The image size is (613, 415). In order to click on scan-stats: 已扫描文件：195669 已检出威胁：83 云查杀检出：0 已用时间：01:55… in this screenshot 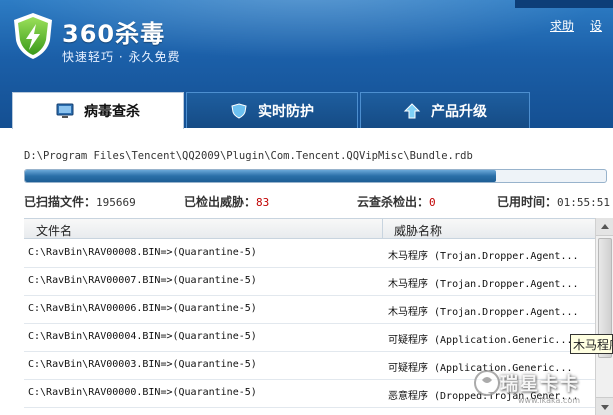, I will do `click(318, 201)`.